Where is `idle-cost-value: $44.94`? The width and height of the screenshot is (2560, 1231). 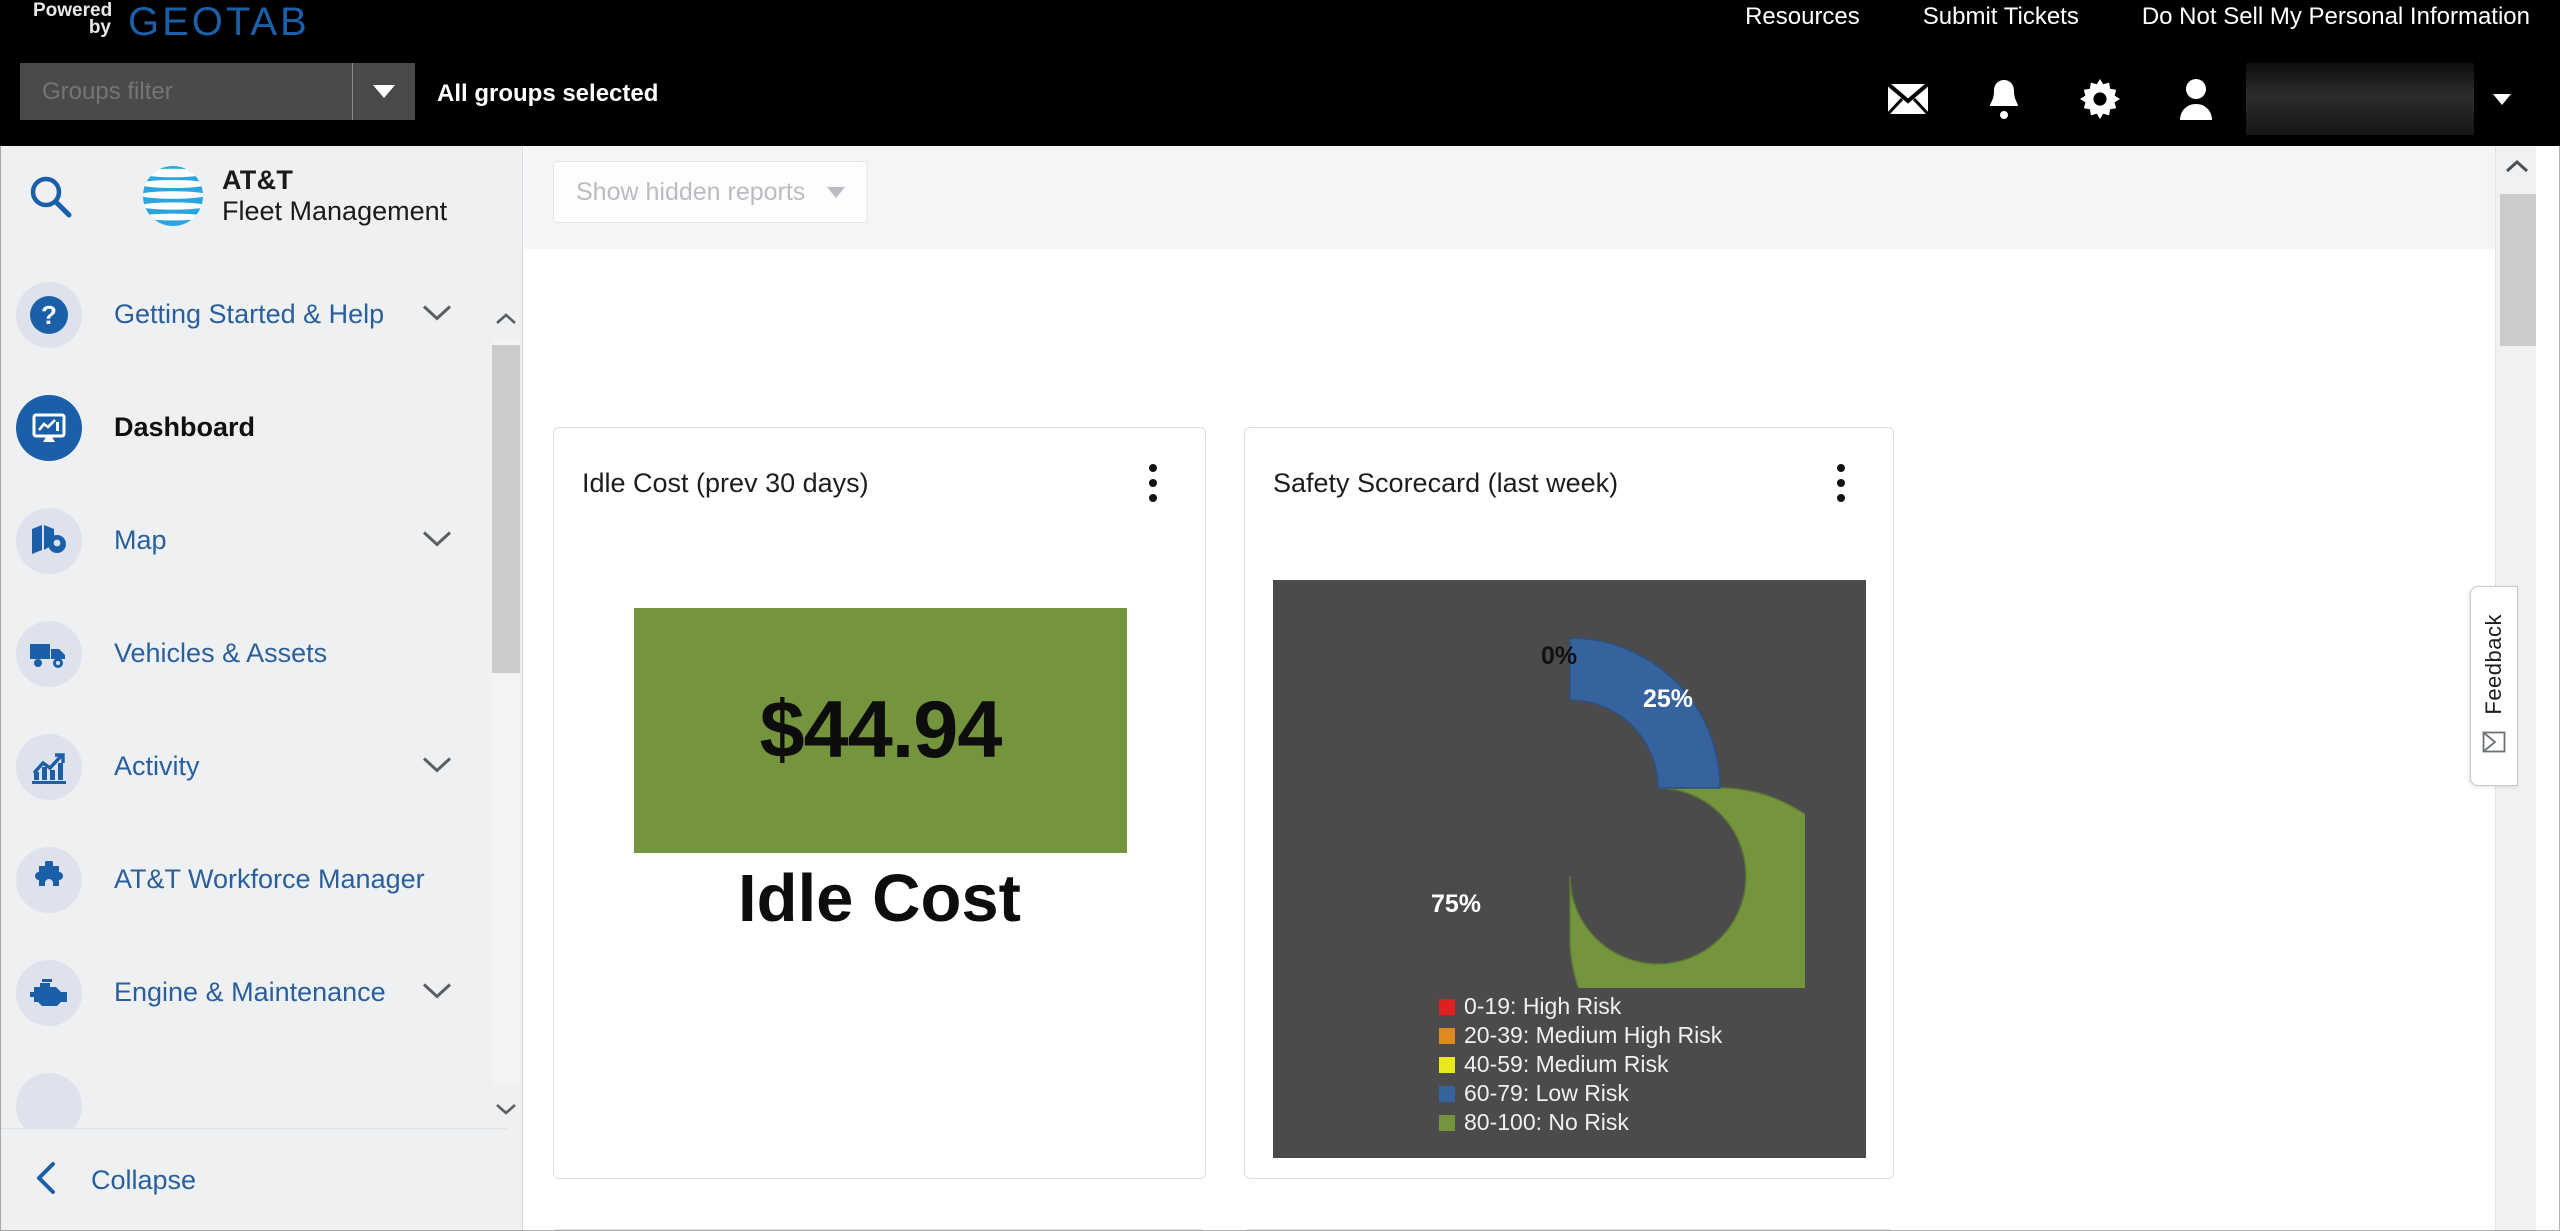
idle-cost-value: $44.94 is located at coordinates (881, 730).